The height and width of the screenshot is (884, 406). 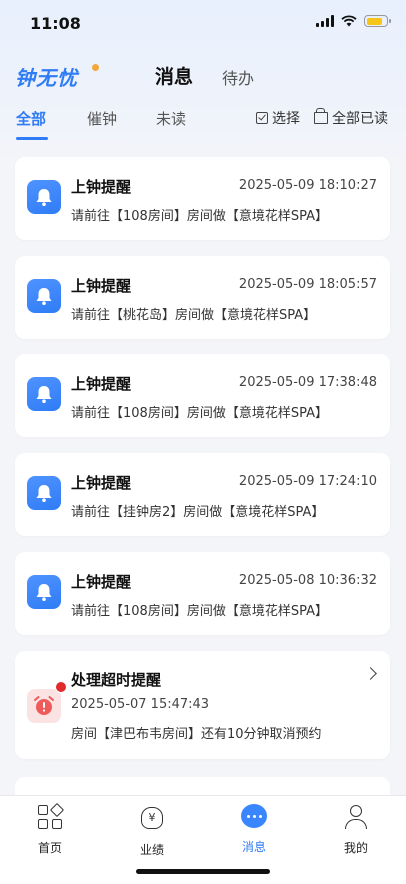 What do you see at coordinates (174, 75) in the screenshot?
I see `tab-messages: 消息` at bounding box center [174, 75].